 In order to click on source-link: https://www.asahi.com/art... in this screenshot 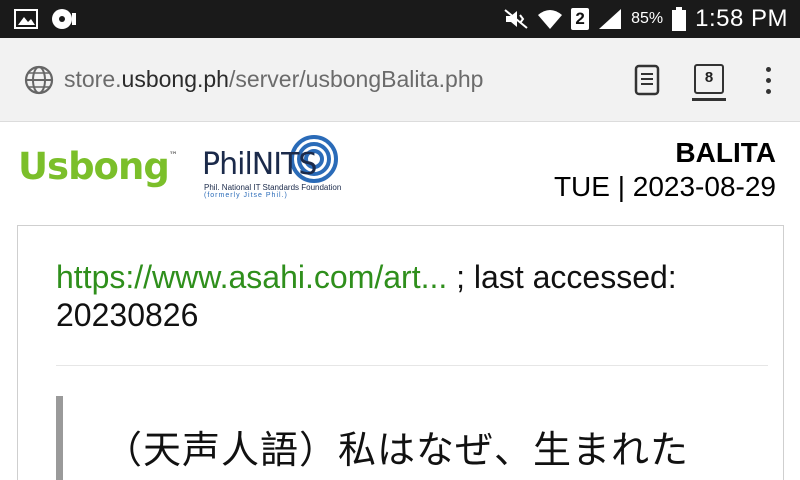, I will do `click(251, 277)`.